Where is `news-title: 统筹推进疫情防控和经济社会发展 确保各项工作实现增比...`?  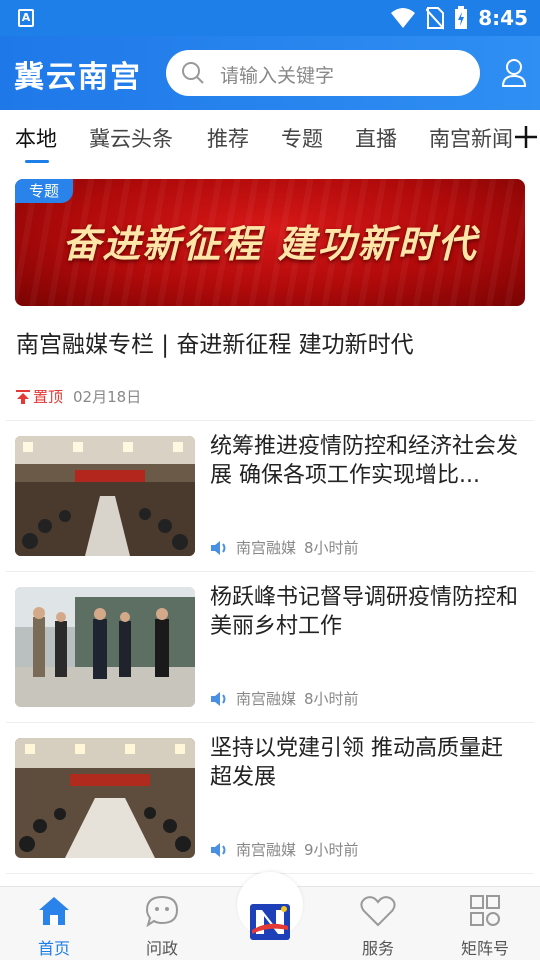 news-title: 统筹推进疫情防控和经济社会发展 确保各项工作实现增比... is located at coordinates (364, 461).